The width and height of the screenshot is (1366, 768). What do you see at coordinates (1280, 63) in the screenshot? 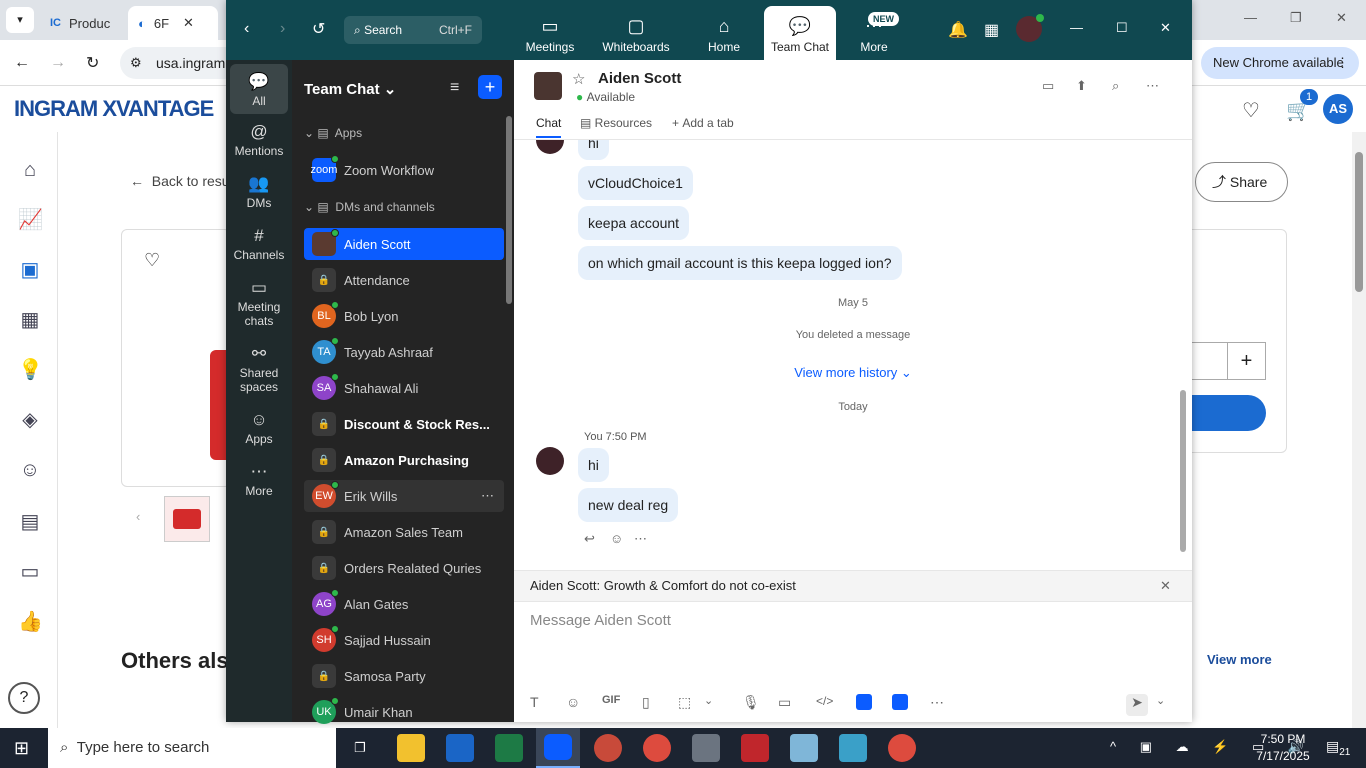
I see `new-chrome-available-button: New Chrome available ⋮` at bounding box center [1280, 63].